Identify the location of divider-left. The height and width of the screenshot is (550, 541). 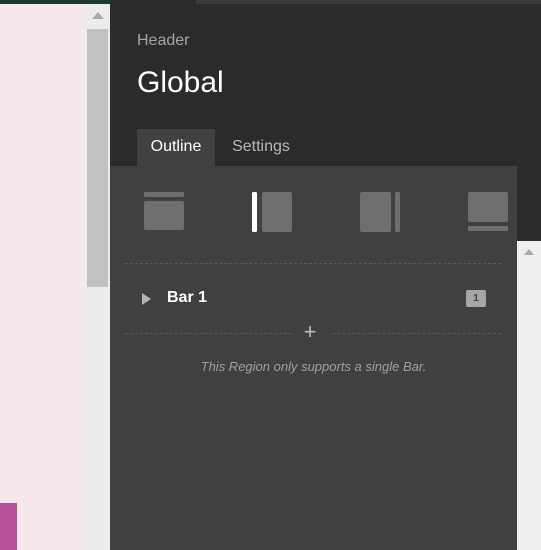
(208, 333).